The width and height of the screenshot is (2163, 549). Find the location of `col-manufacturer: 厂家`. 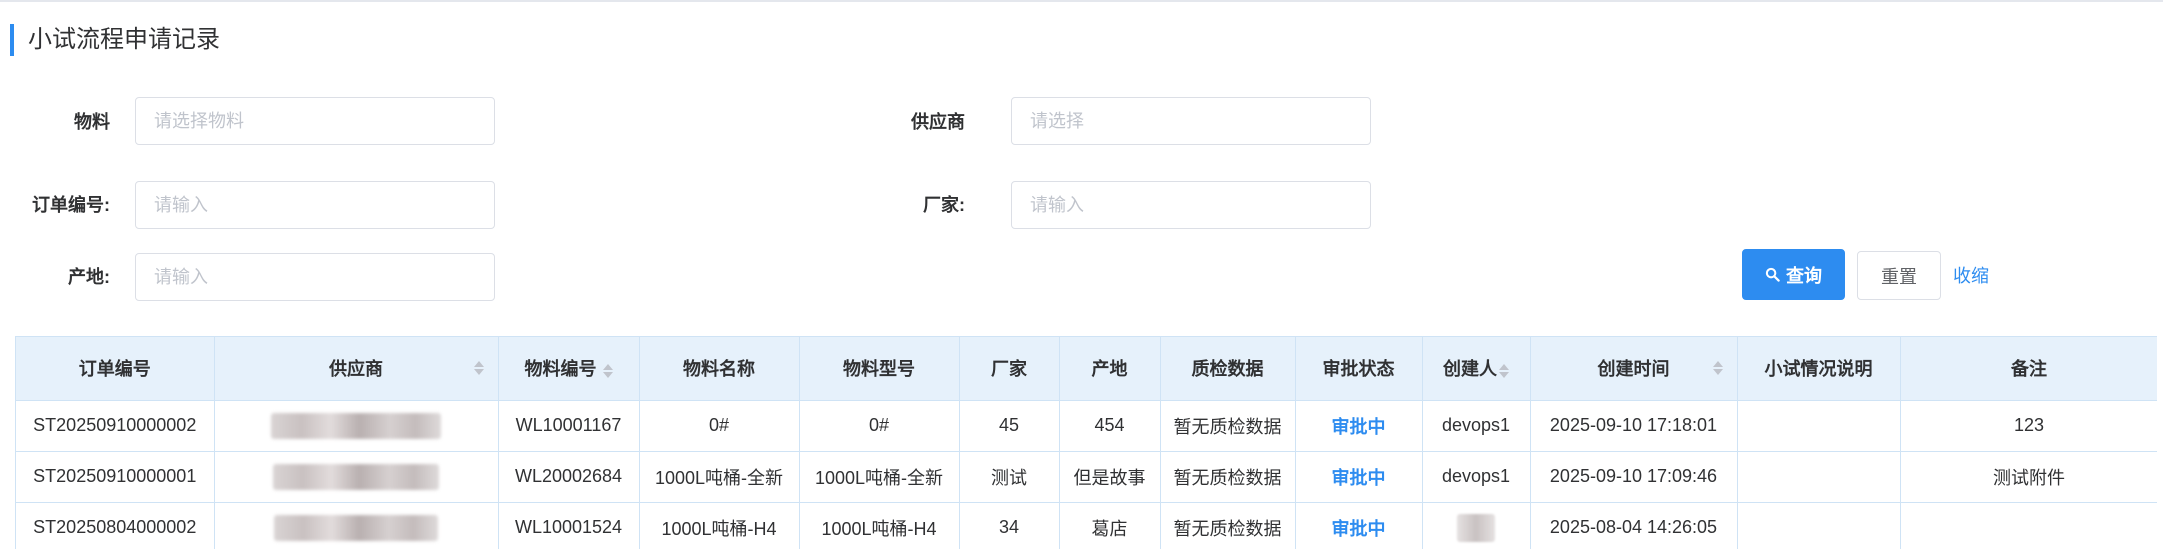

col-manufacturer: 厂家 is located at coordinates (1009, 369).